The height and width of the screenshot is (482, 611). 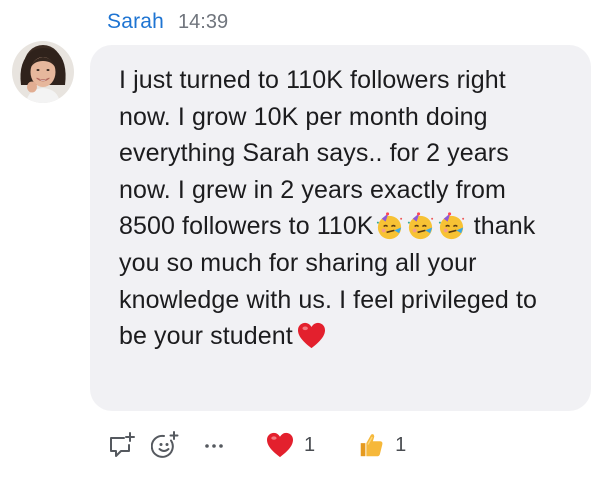 I want to click on thumbs-up-icon, so click(x=371, y=445).